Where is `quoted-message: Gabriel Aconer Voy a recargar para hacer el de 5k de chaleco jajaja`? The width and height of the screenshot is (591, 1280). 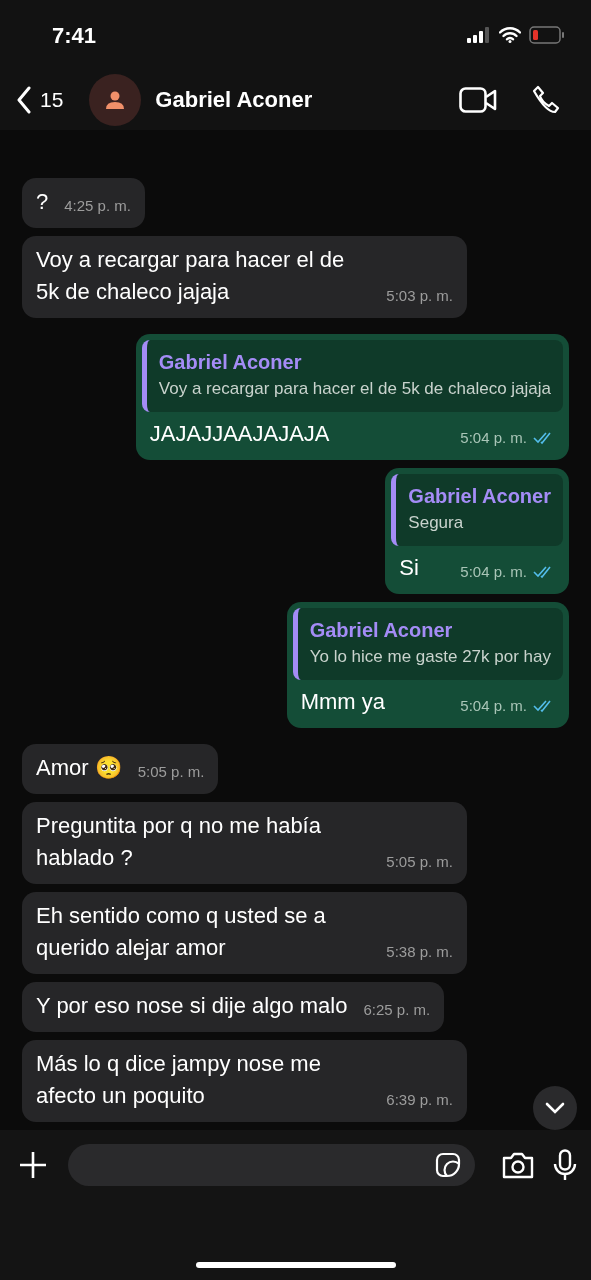
quoted-message: Gabriel Aconer Voy a recargar para hacer el de 5k de chaleco jajaja is located at coordinates (352, 376).